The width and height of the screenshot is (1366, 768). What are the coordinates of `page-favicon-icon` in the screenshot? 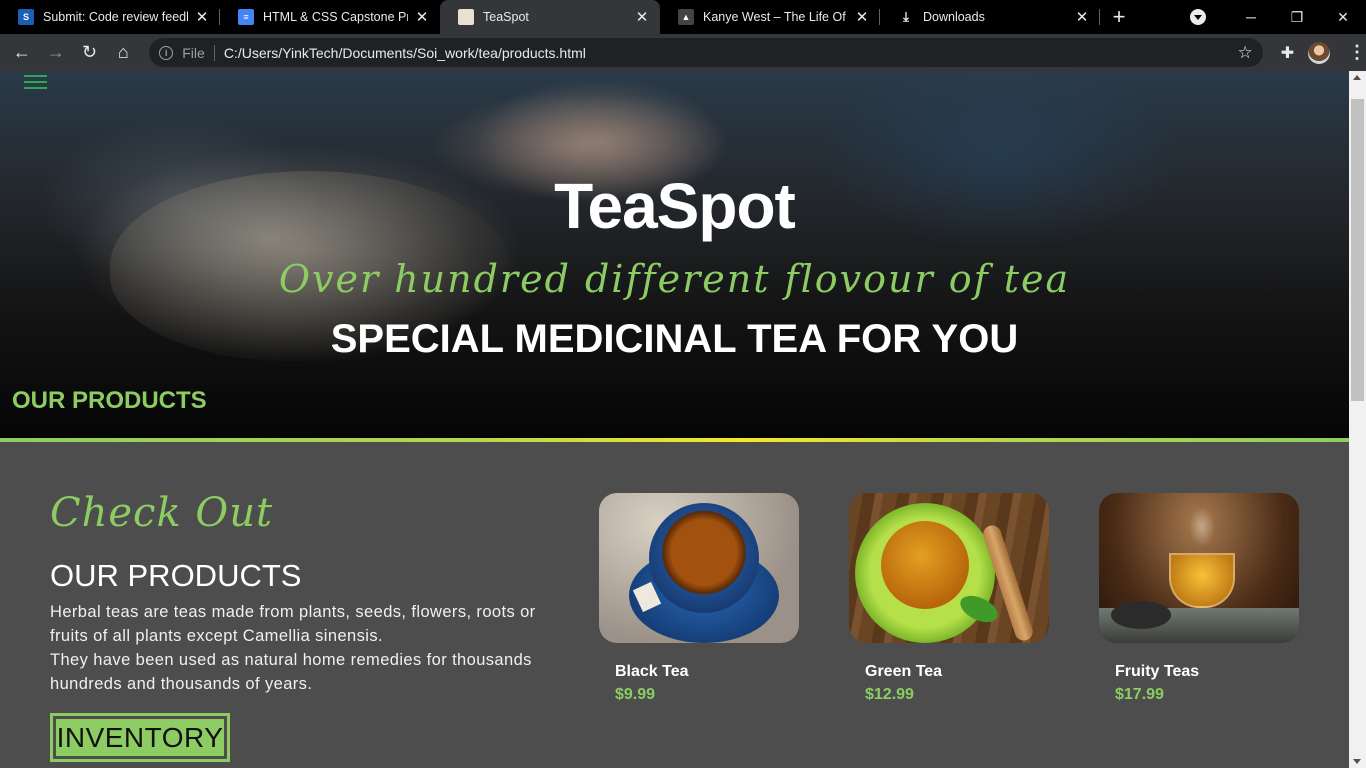 It's located at (466, 17).